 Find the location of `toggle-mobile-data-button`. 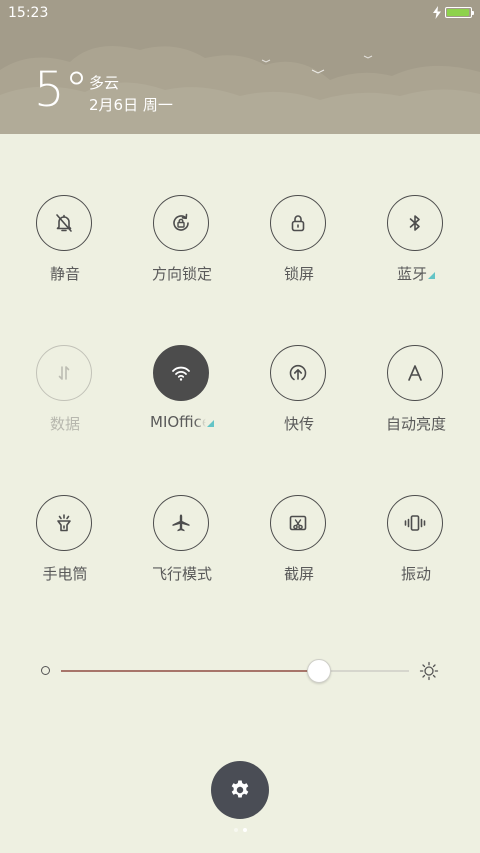

toggle-mobile-data-button is located at coordinates (64, 373).